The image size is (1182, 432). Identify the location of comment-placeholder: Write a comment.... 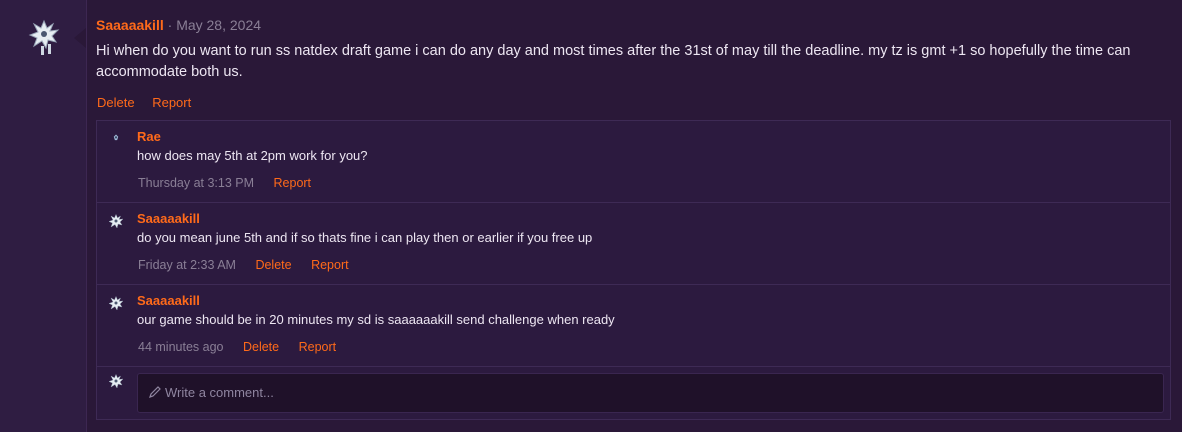
(219, 392).